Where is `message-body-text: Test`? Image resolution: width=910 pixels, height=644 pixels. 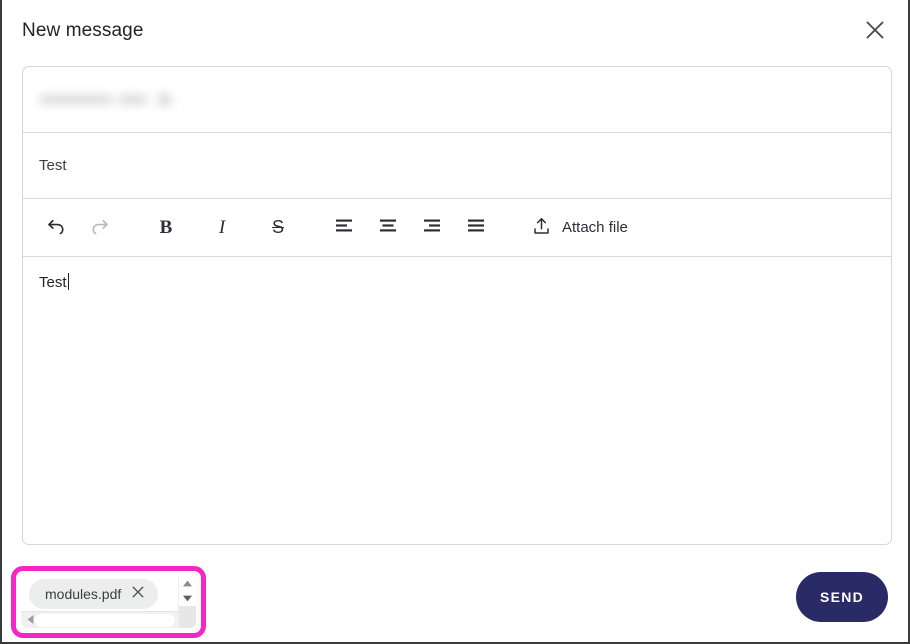
message-body-text: Test is located at coordinates (53, 282).